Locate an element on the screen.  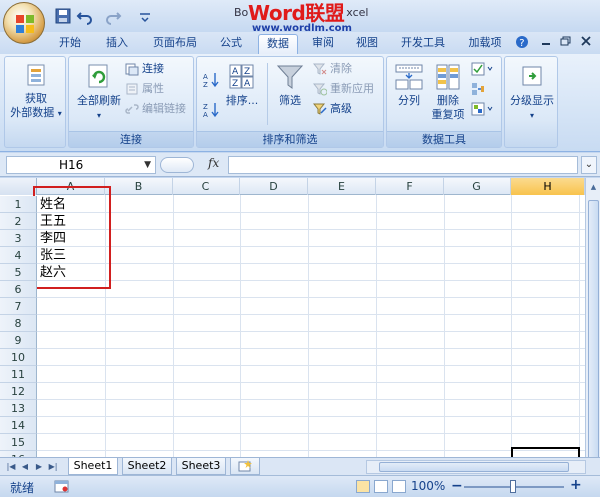
tab-review: 审阅 is located at coordinates (323, 44).